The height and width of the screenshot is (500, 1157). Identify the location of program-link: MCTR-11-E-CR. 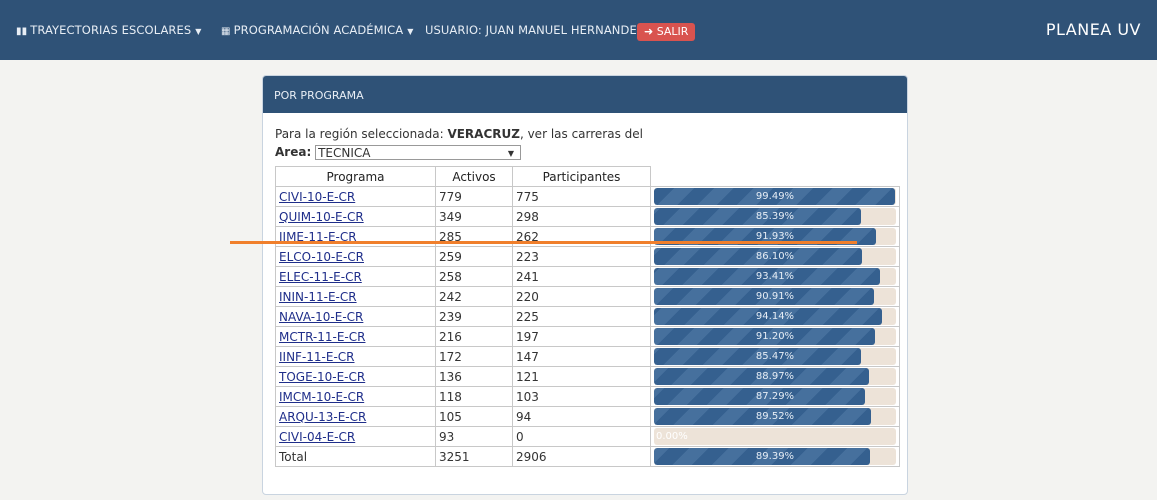
(322, 337).